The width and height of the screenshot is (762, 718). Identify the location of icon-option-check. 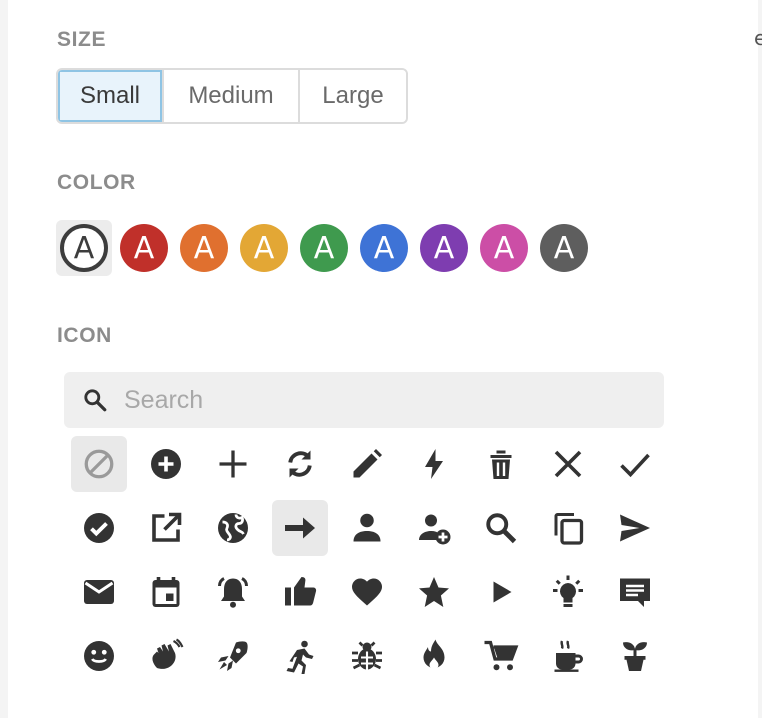
(634, 464).